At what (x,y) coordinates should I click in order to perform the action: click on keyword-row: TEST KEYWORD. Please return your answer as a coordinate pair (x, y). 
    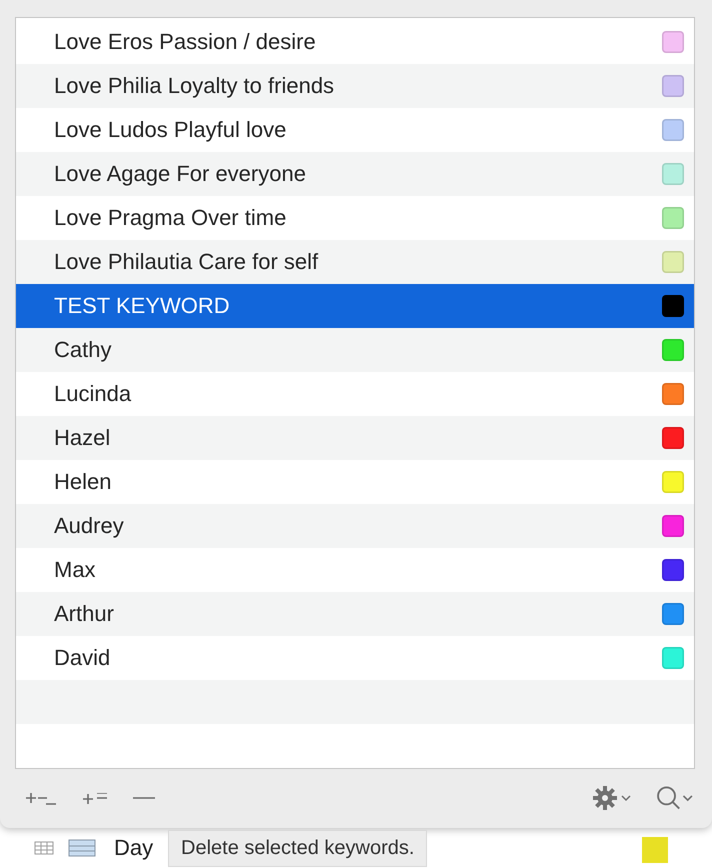
    Looking at the image, I should click on (355, 306).